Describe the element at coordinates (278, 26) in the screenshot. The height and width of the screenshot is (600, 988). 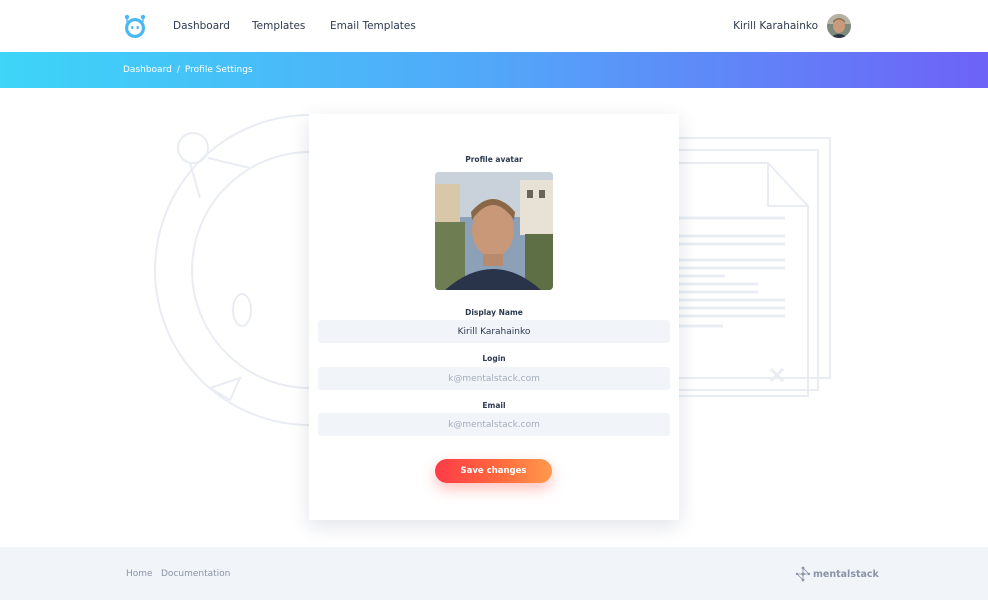
I see `nav-templates: Templates` at that location.